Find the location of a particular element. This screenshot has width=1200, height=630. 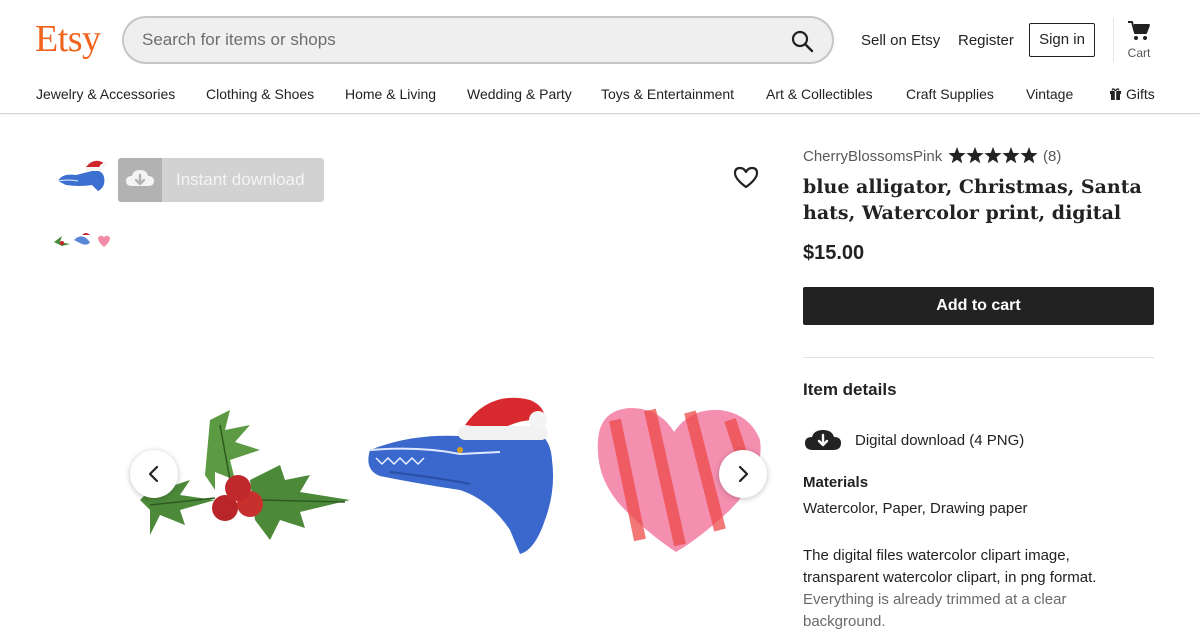

review-count: (8) is located at coordinates (1052, 156).